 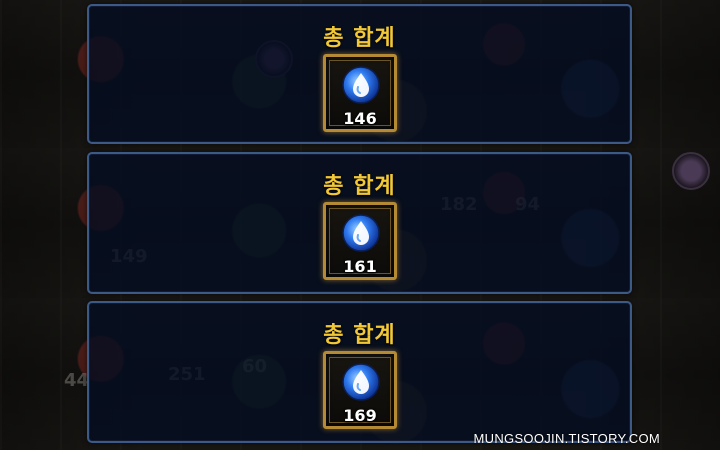 I want to click on background-character-icon, so click(x=691, y=171).